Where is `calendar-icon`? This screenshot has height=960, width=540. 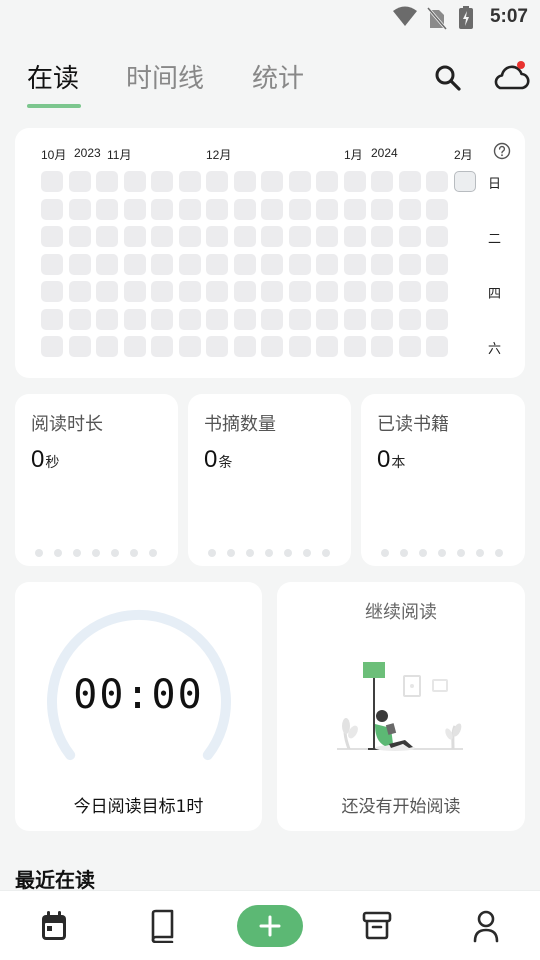
calendar-icon is located at coordinates (54, 926).